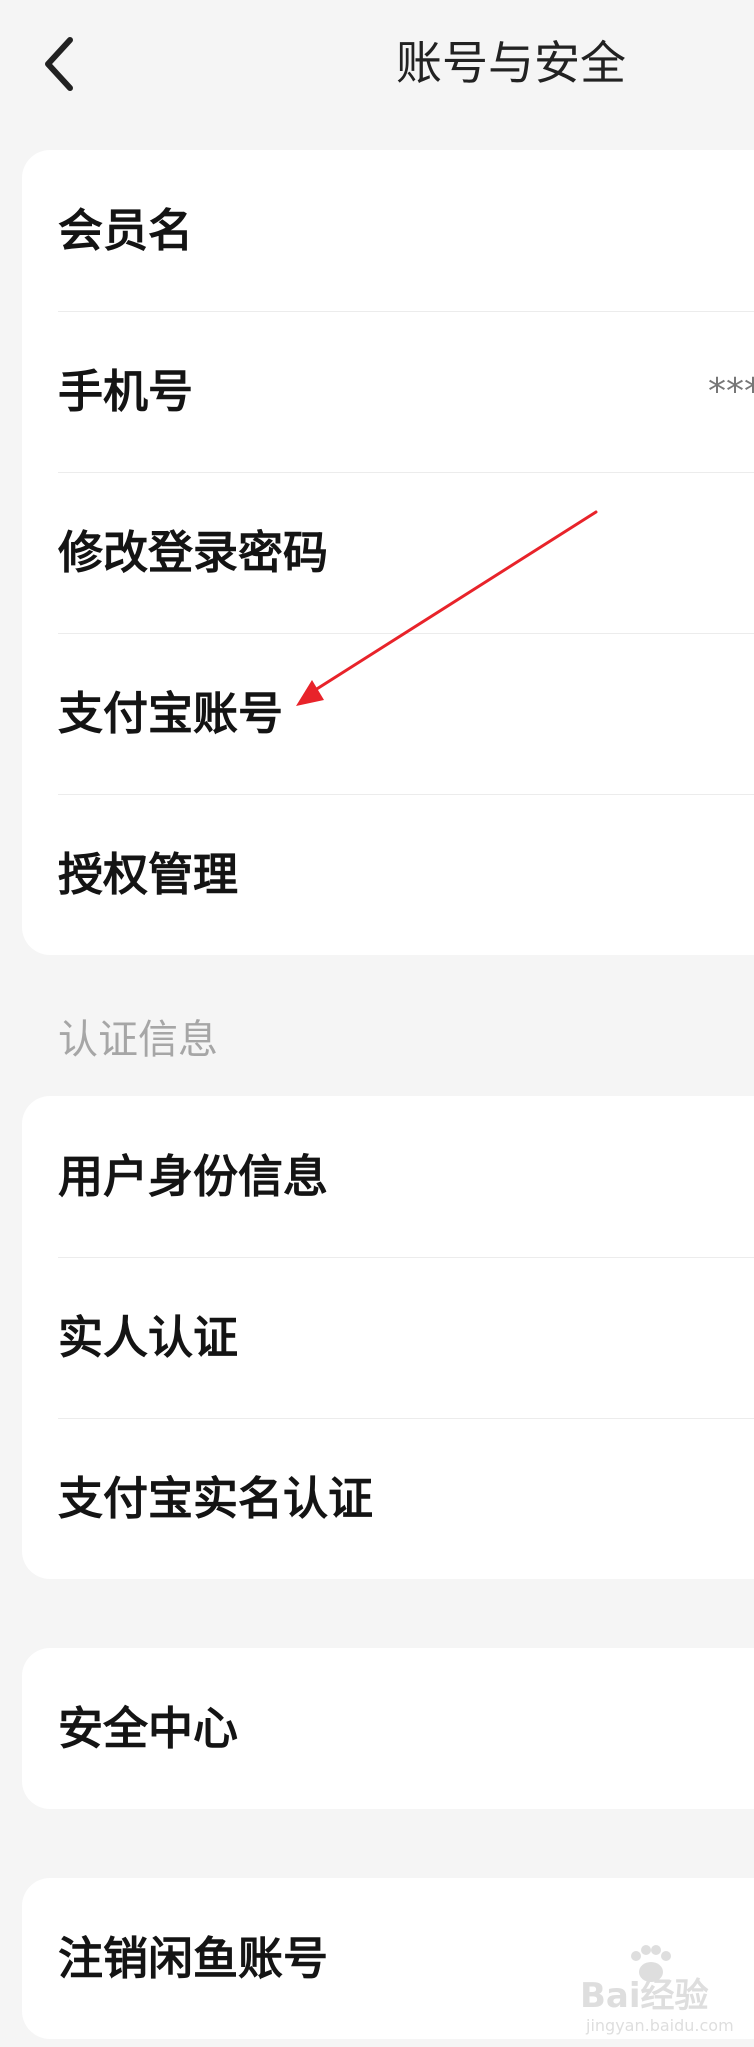 The image size is (754, 2047). What do you see at coordinates (731, 391) in the screenshot?
I see `phone-number-value: ***` at bounding box center [731, 391].